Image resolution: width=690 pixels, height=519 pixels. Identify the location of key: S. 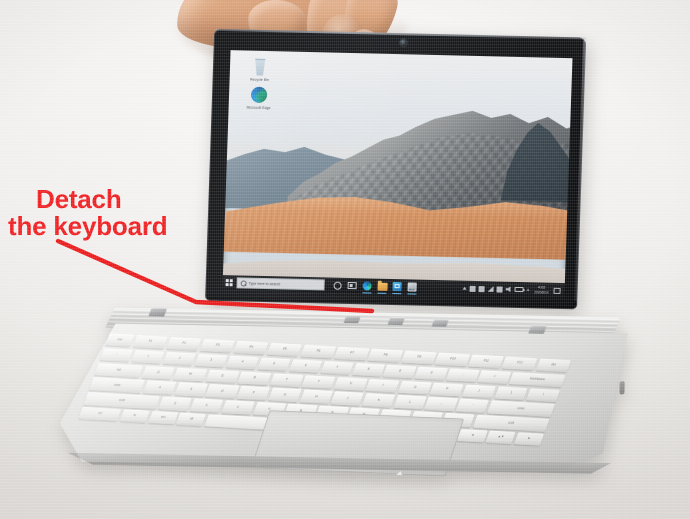
(191, 389).